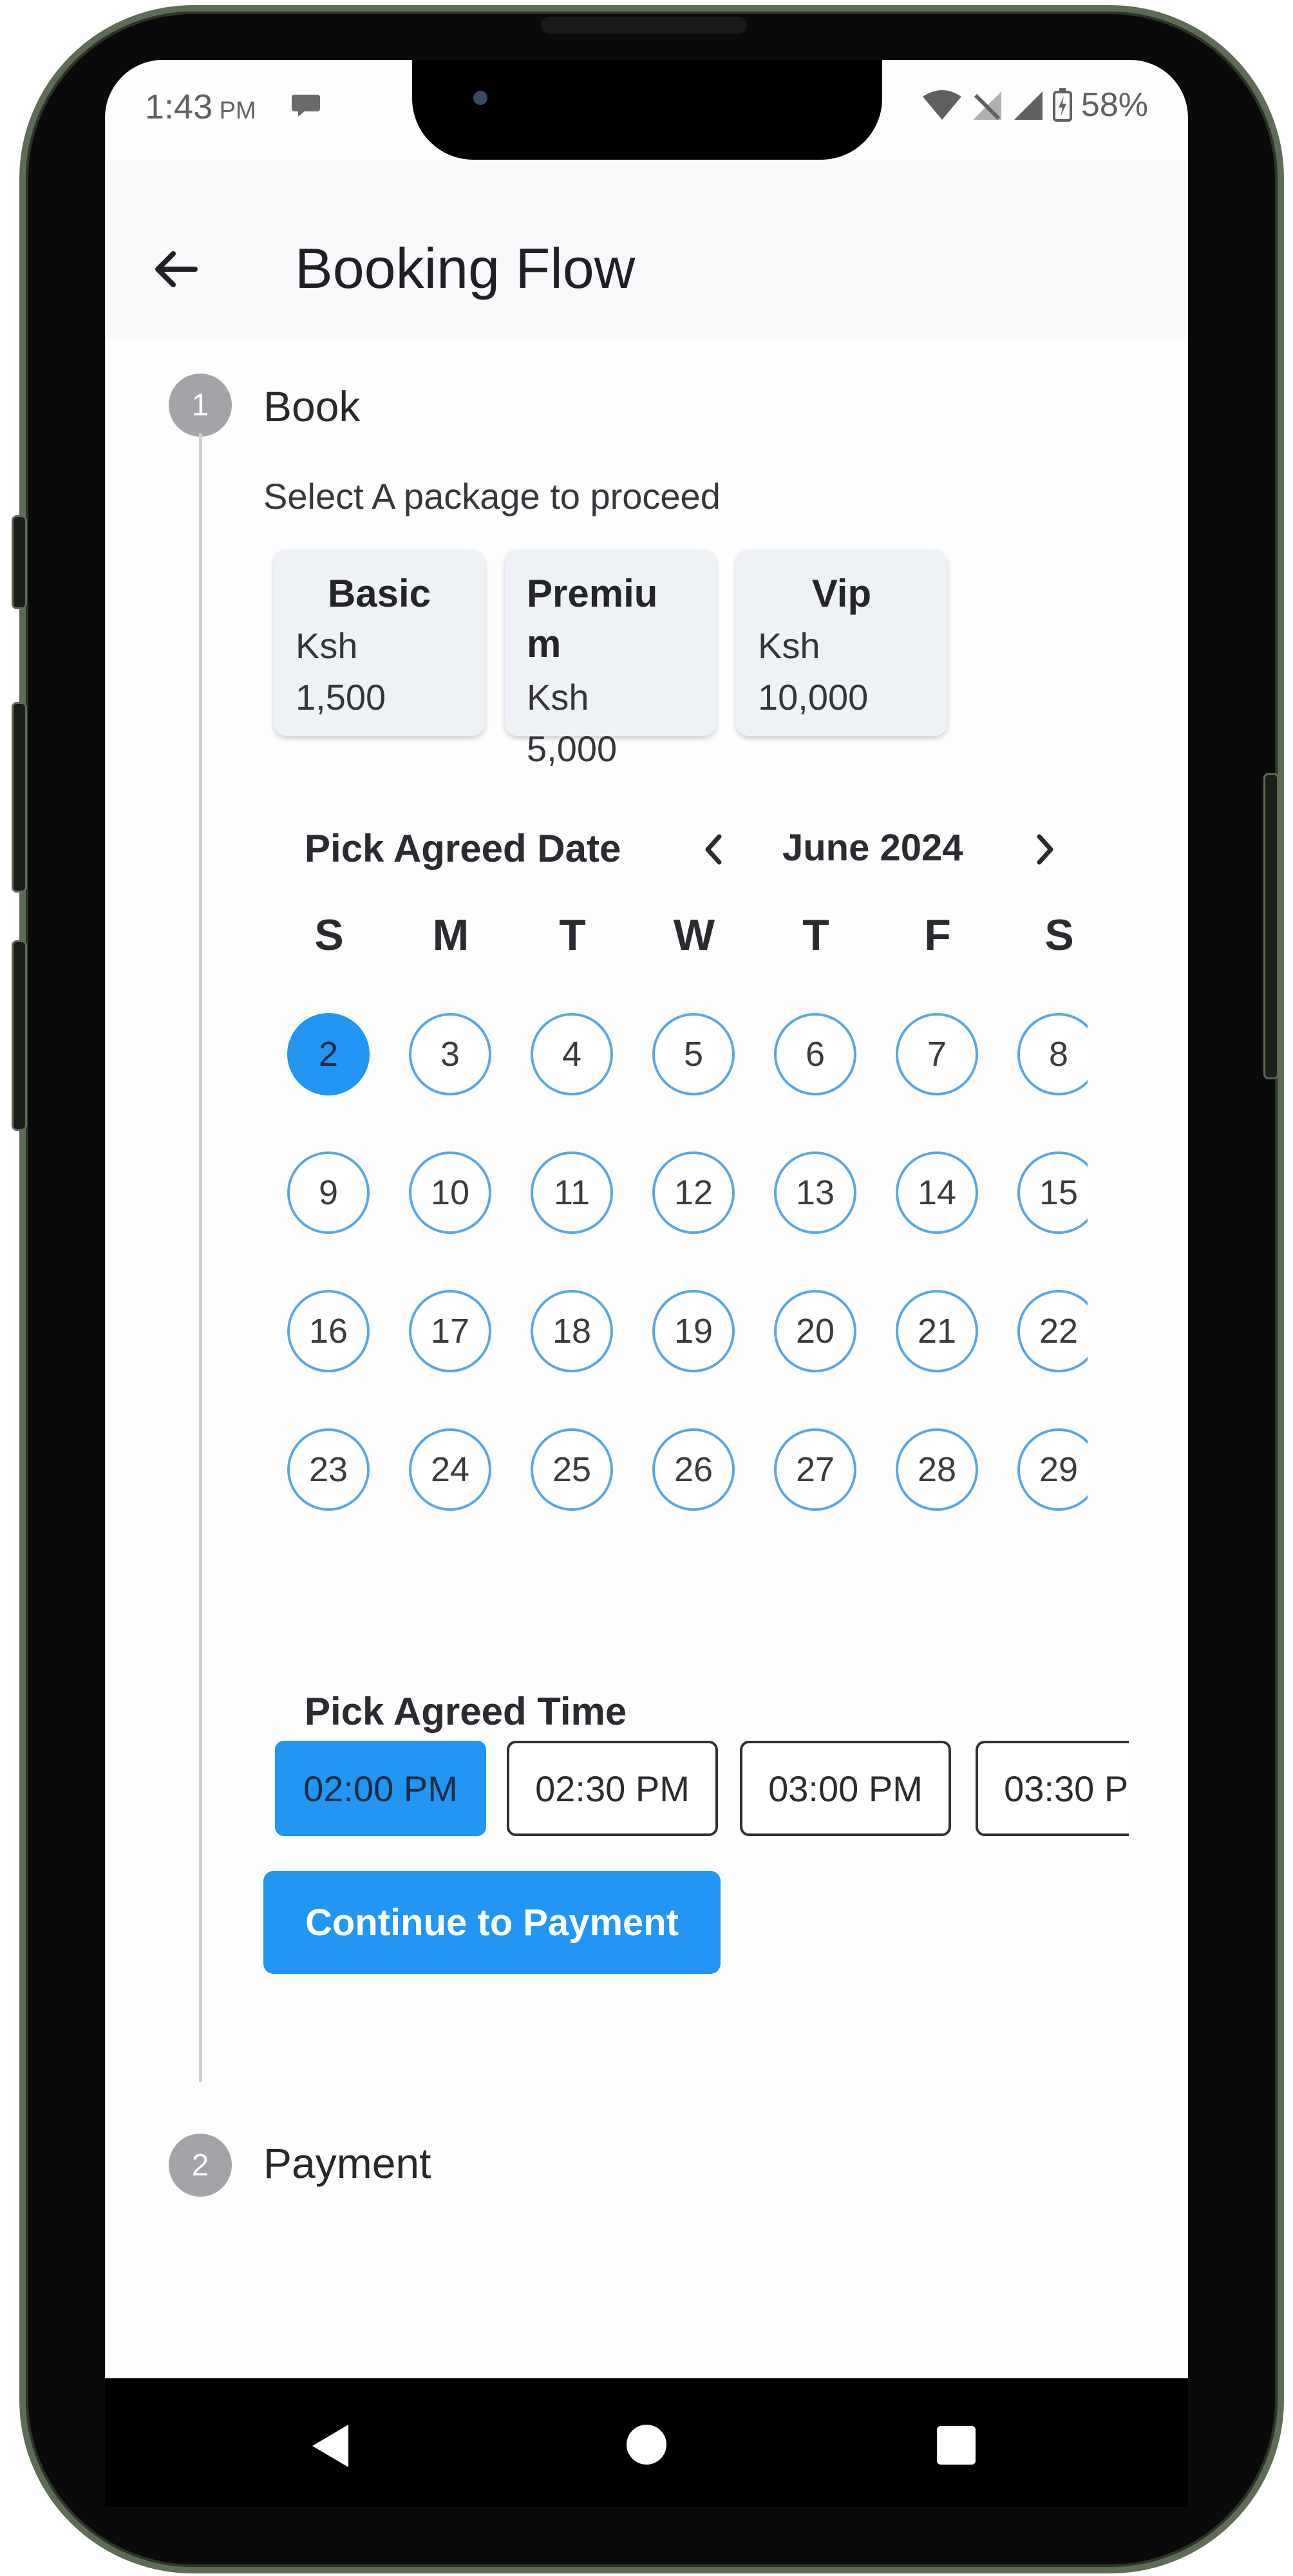 The height and width of the screenshot is (2576, 1293). What do you see at coordinates (986, 105) in the screenshot?
I see `signal-no-data-icon` at bounding box center [986, 105].